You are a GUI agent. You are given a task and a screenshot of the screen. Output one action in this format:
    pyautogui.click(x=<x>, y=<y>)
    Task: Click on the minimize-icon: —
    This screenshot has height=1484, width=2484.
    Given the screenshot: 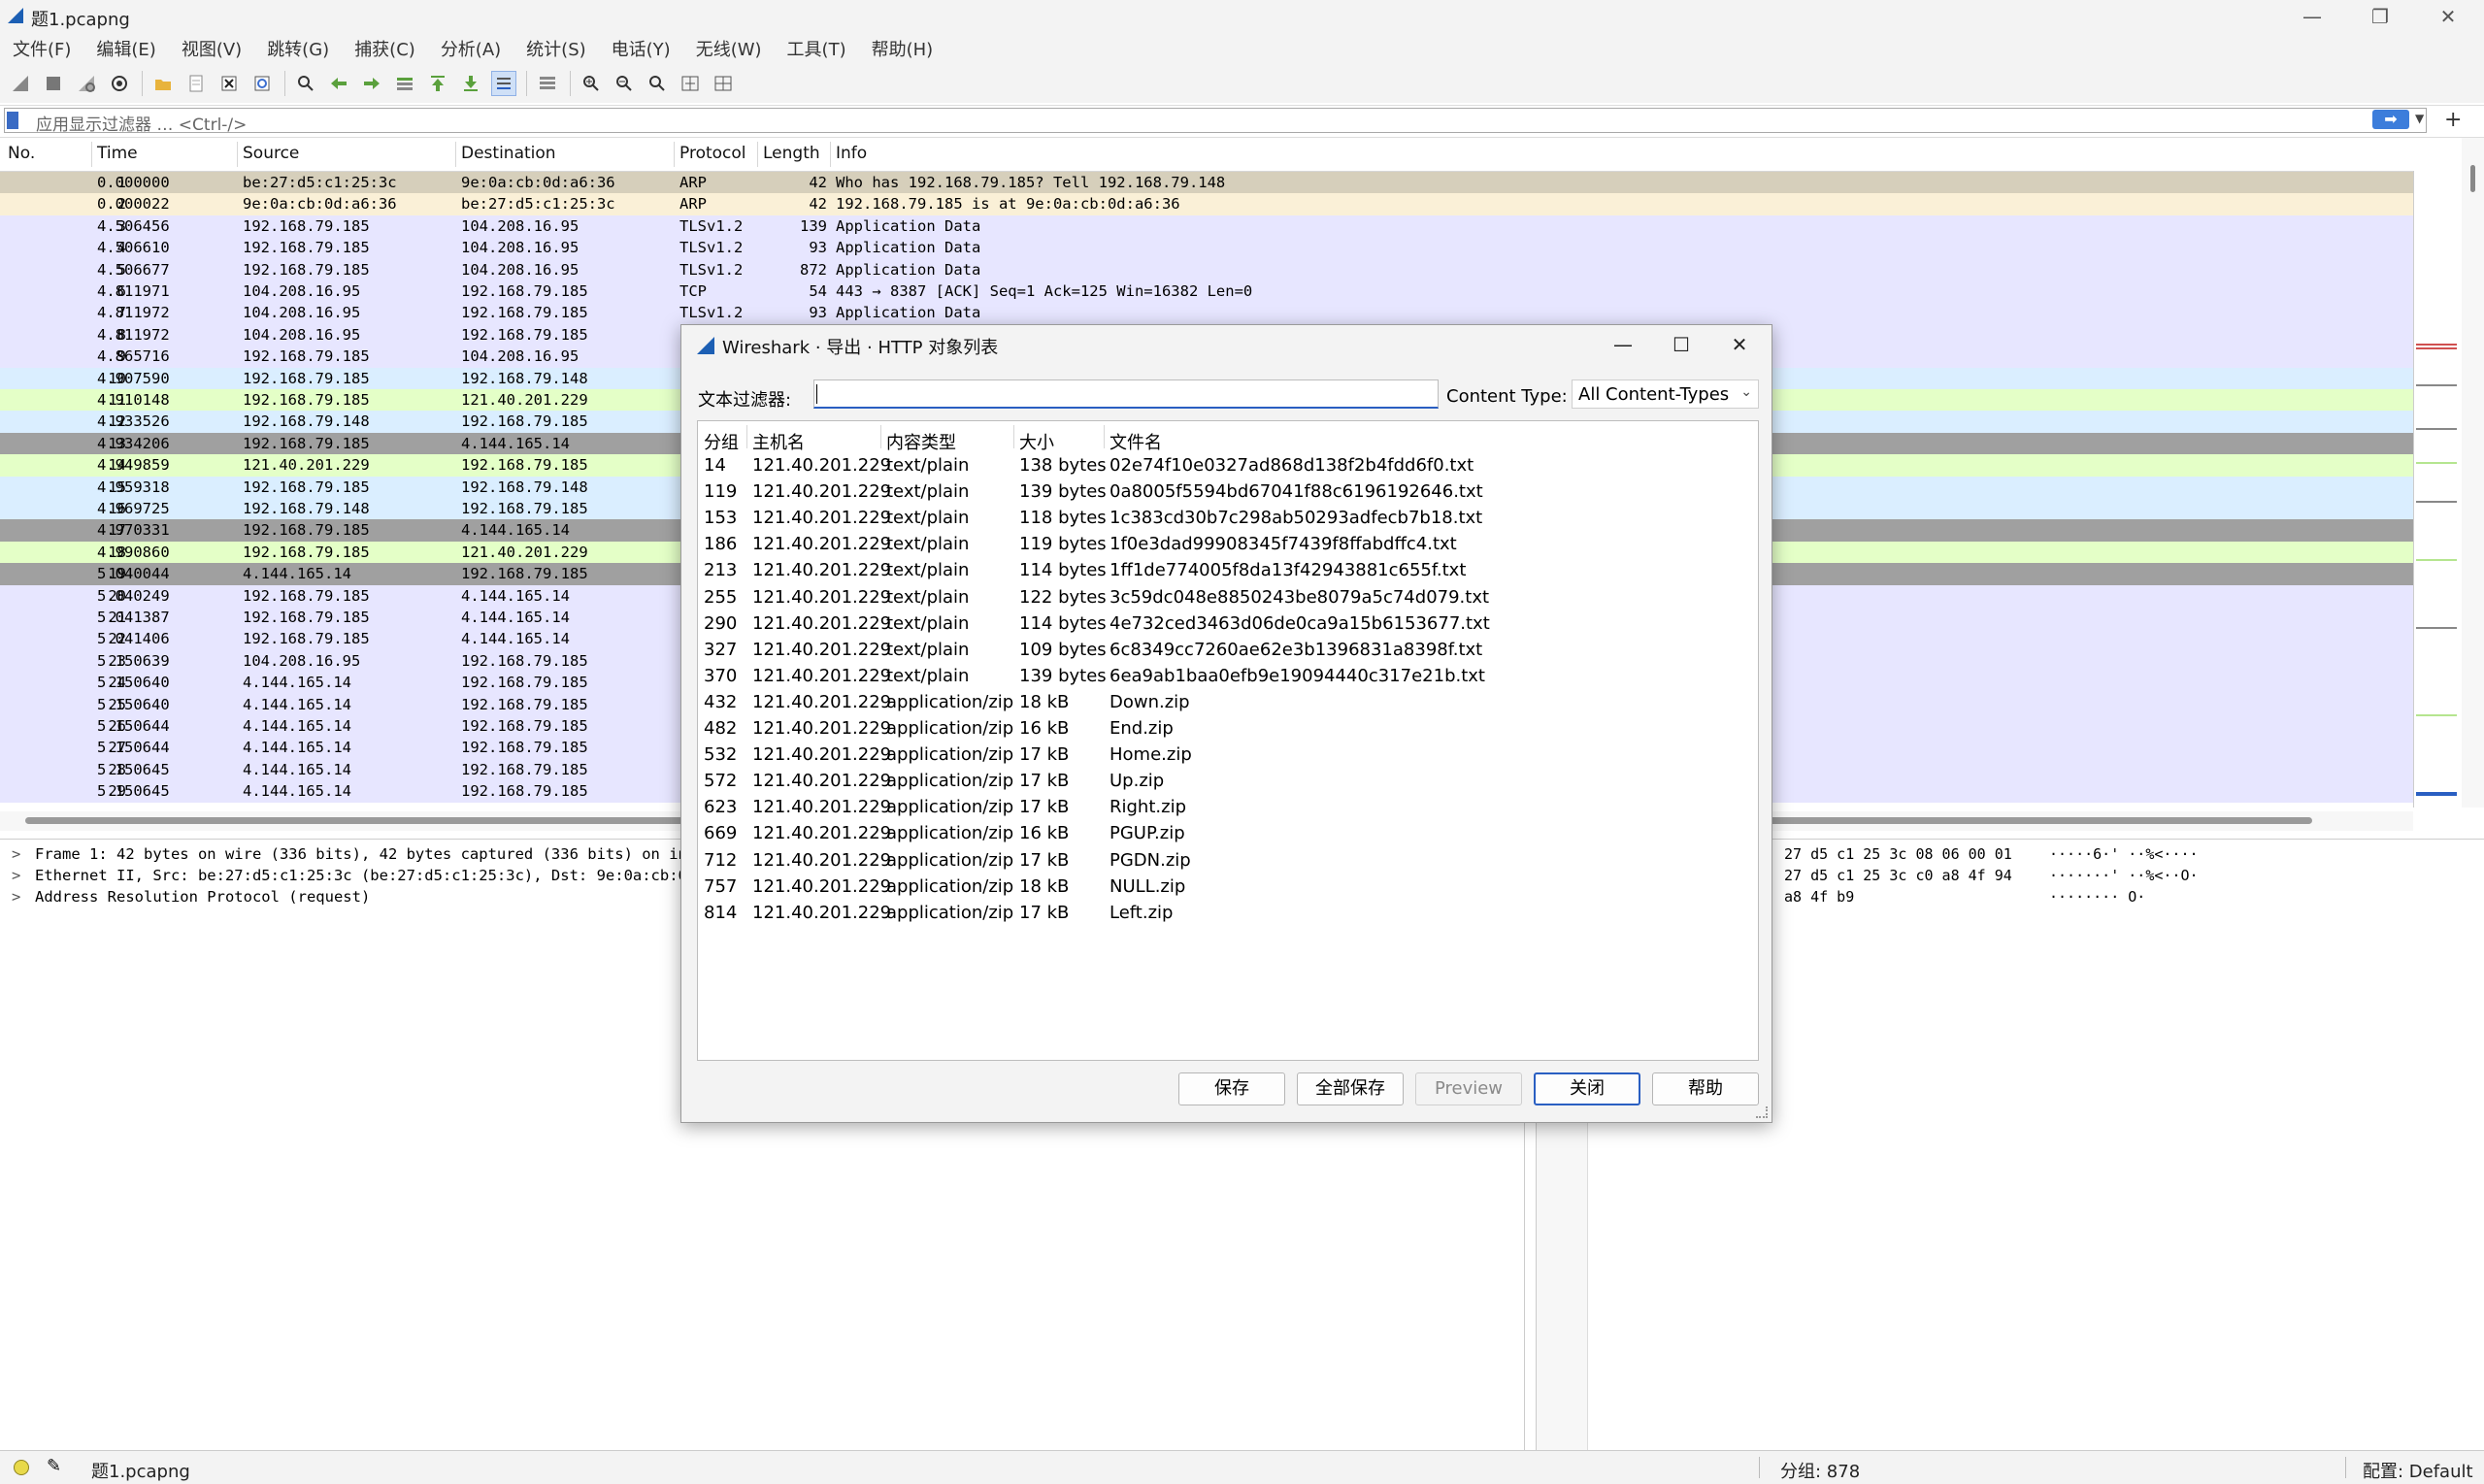 What is the action you would take?
    pyautogui.click(x=2312, y=16)
    